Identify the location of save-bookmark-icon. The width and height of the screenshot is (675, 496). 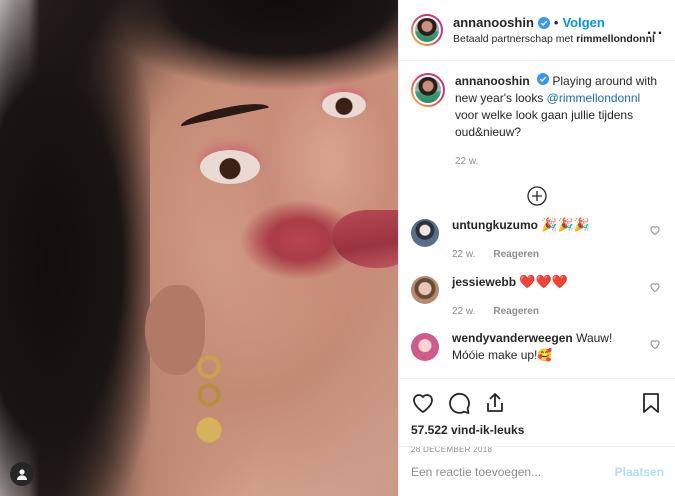
(651, 403).